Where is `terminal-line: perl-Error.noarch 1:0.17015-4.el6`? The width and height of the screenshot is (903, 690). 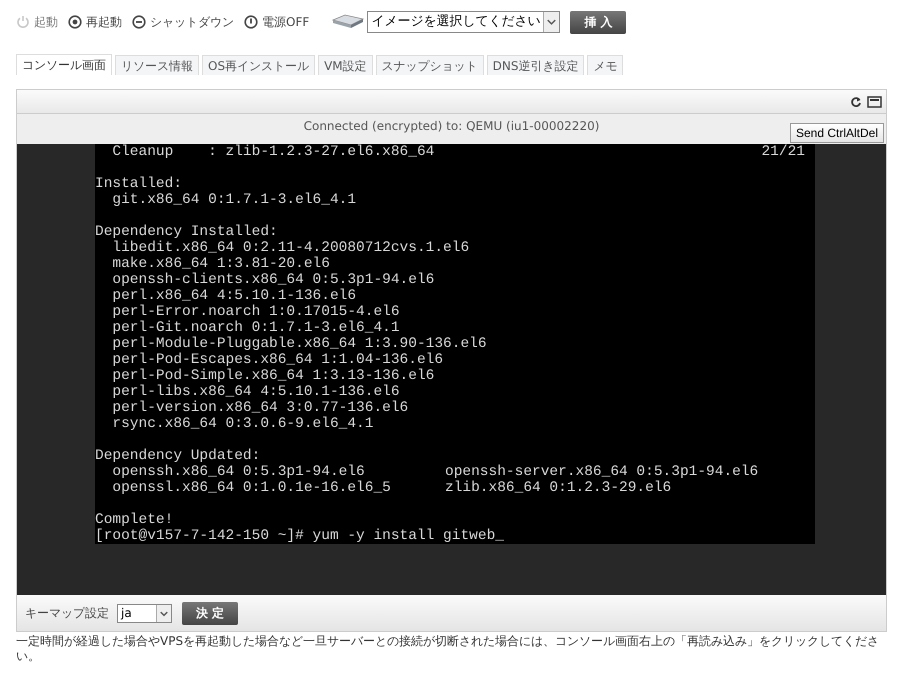 terminal-line: perl-Error.noarch 1:0.17015-4.el6 is located at coordinates (255, 312).